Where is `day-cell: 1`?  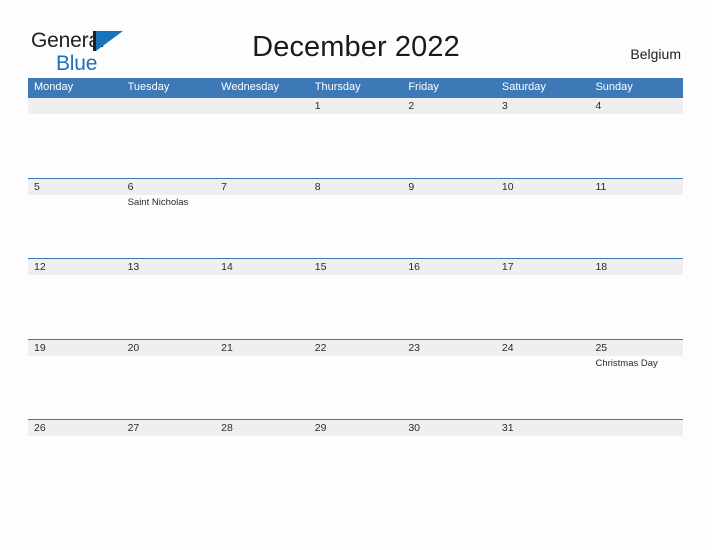
day-cell: 1 is located at coordinates (356, 138).